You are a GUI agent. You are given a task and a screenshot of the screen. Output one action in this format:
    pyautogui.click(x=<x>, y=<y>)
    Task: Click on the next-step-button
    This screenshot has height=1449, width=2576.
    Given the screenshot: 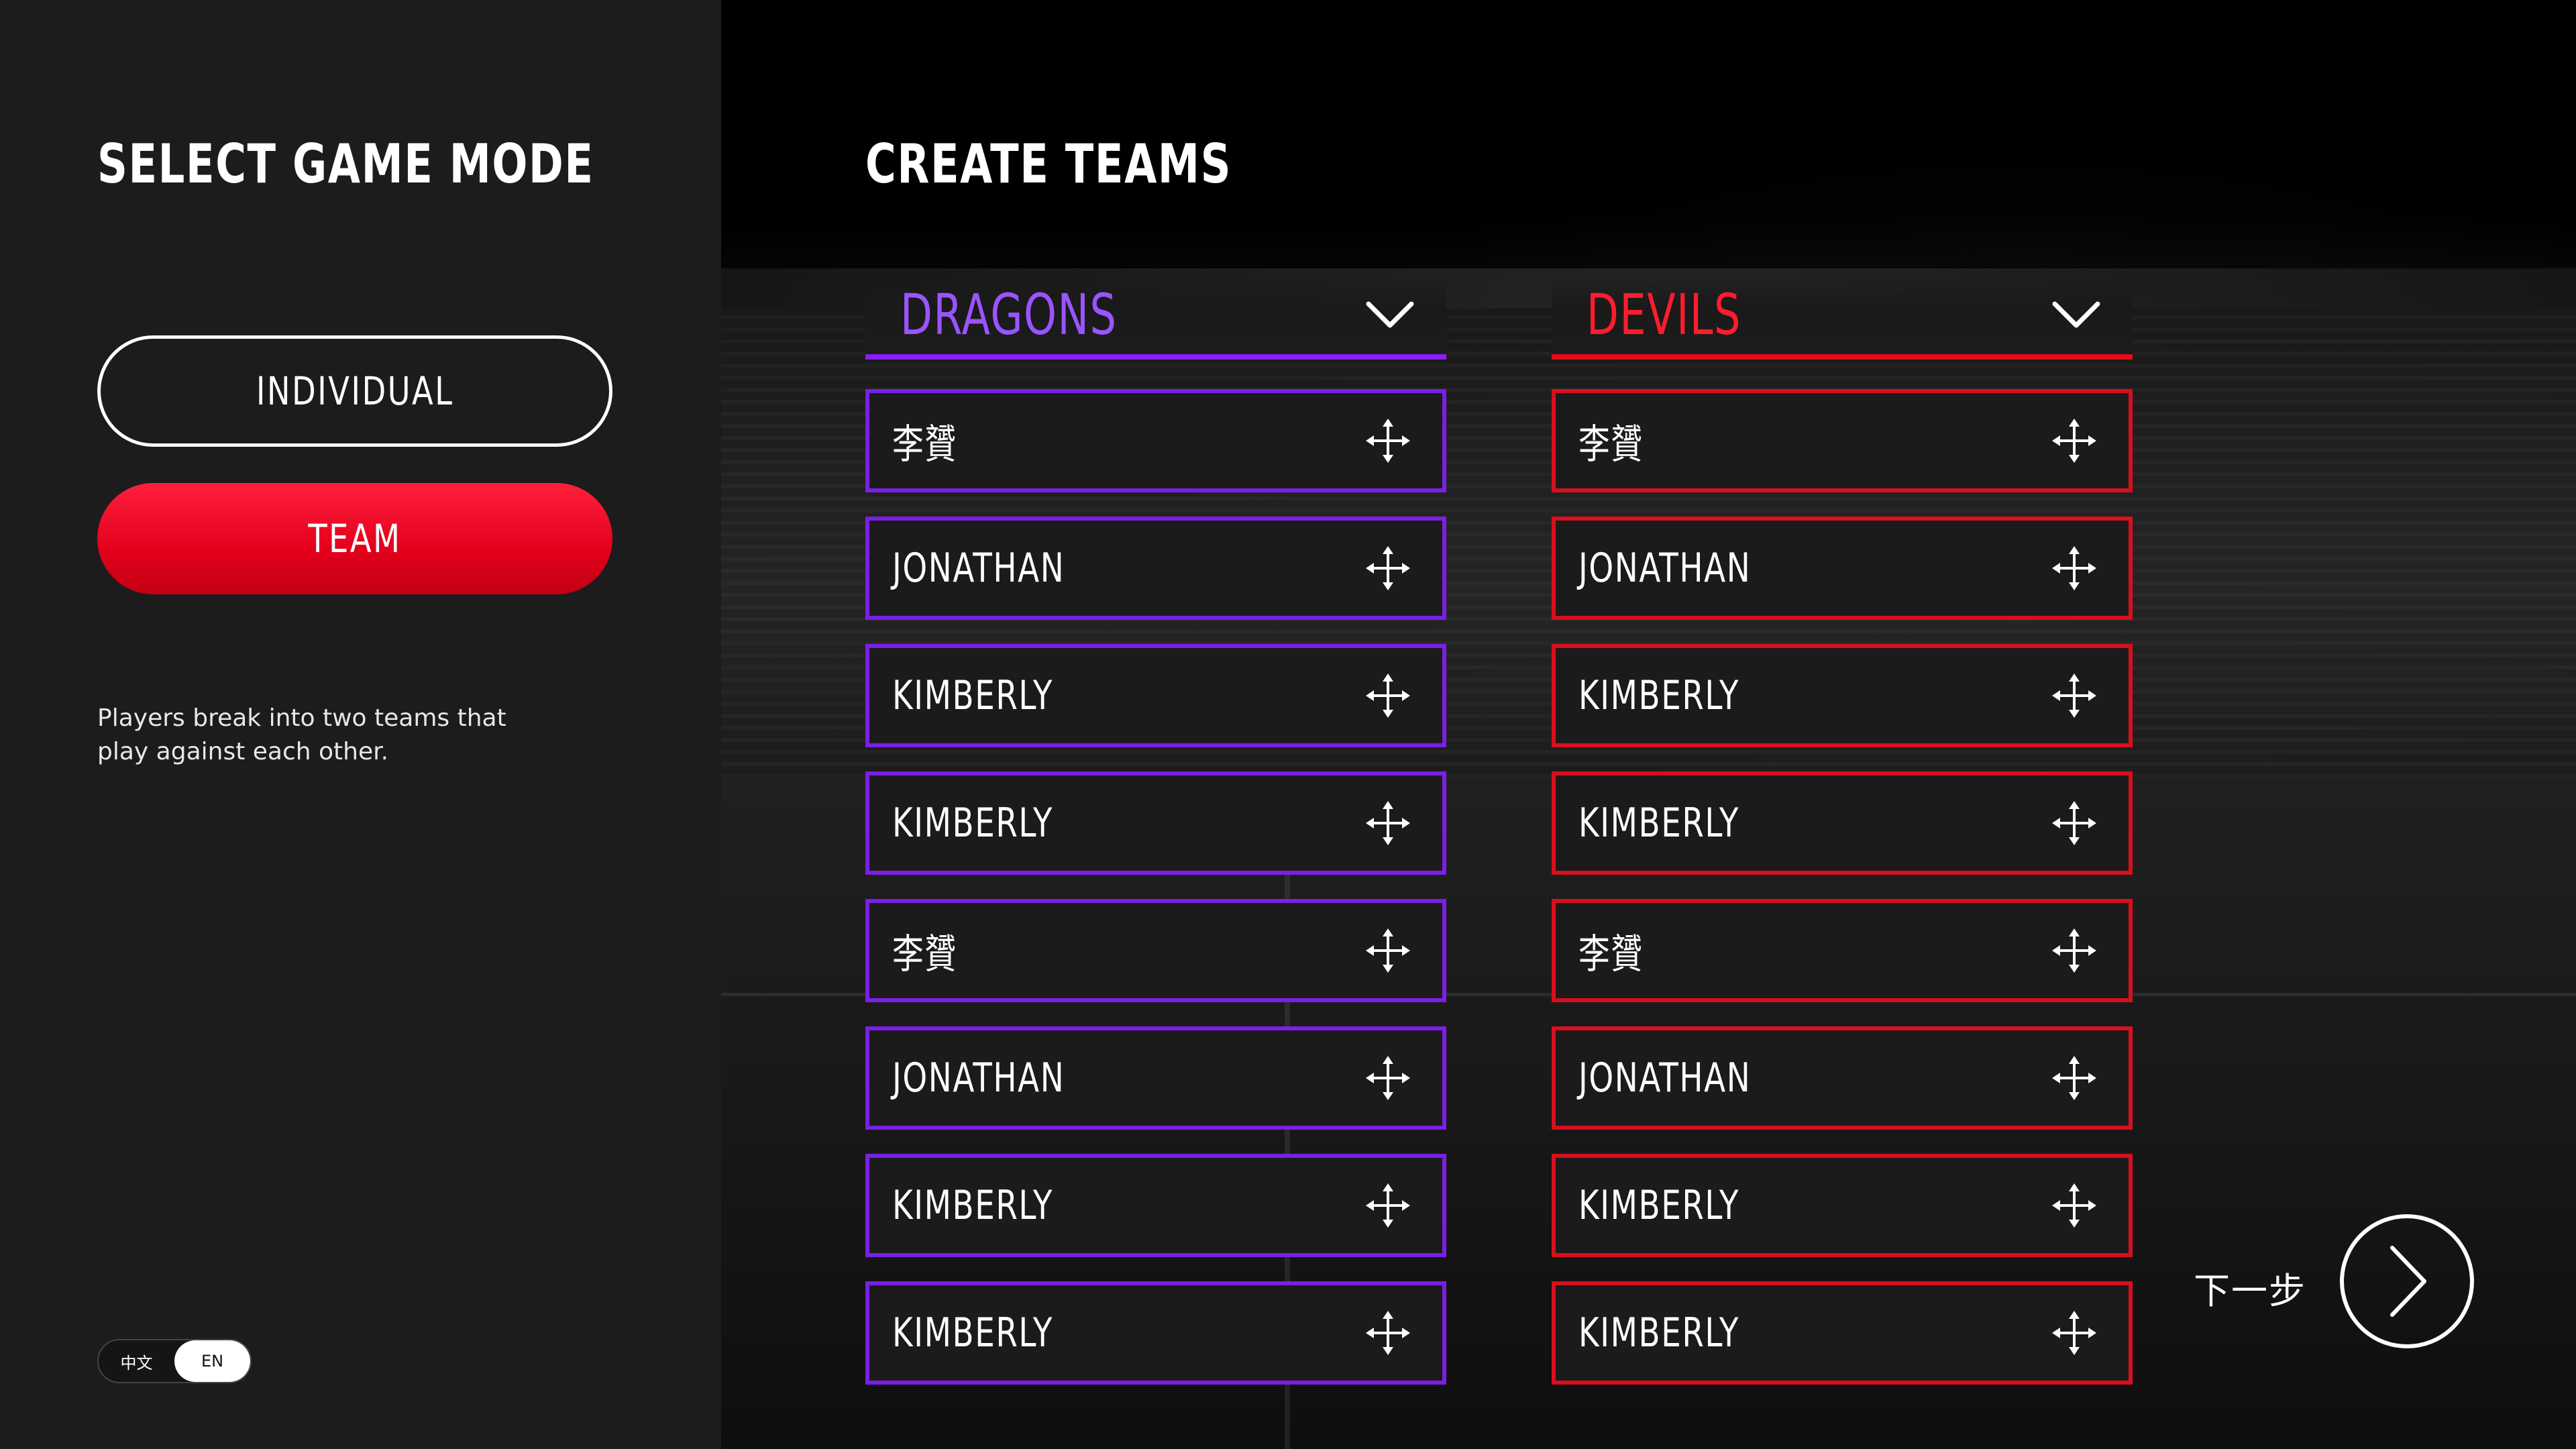 What is the action you would take?
    pyautogui.click(x=2407, y=1281)
    